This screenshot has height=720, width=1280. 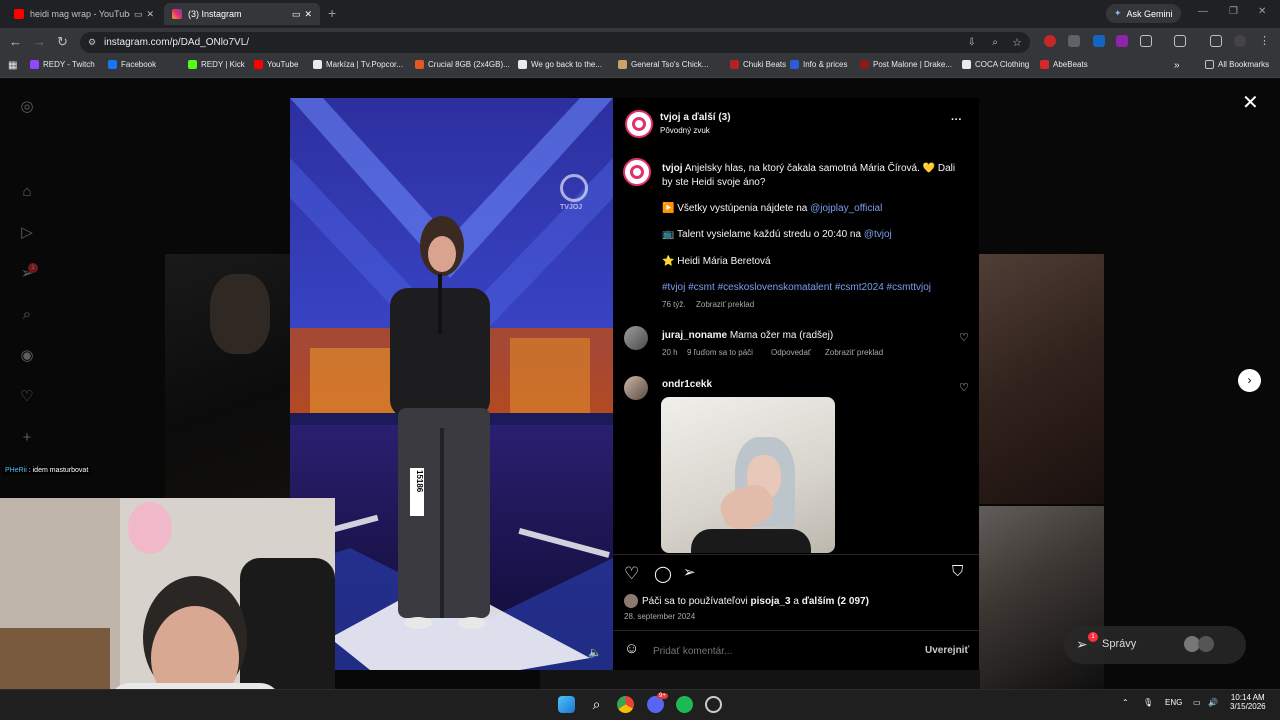 I want to click on like-icon: ♡, so click(x=631, y=574).